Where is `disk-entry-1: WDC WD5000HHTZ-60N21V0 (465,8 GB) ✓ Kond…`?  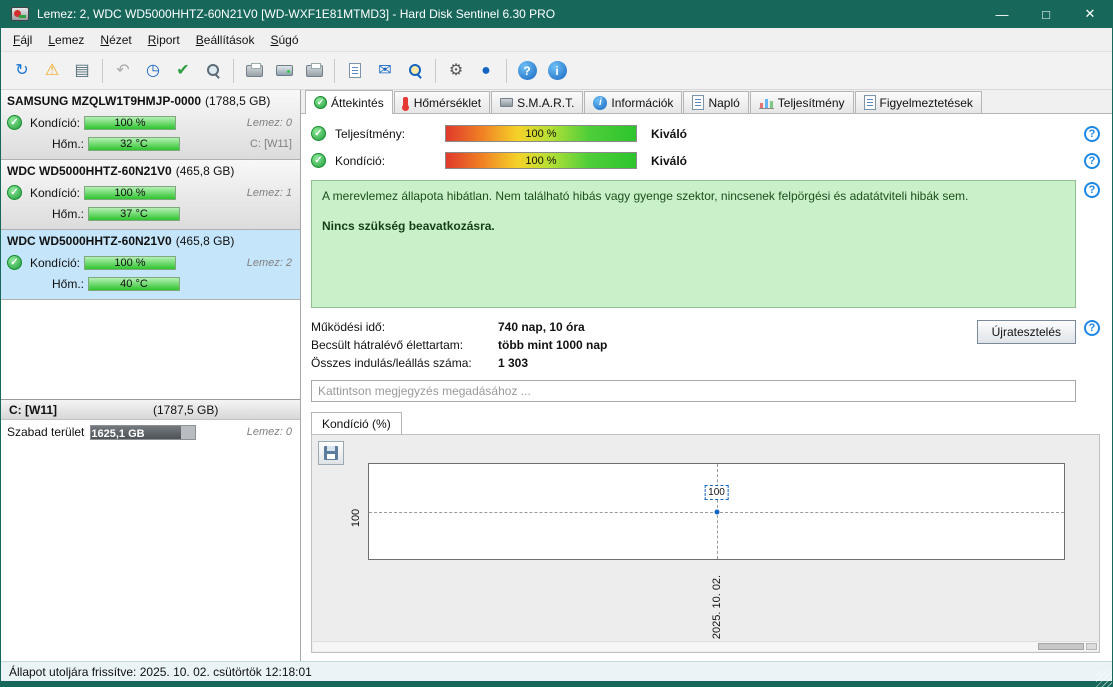 disk-entry-1: WDC WD5000HHTZ-60N21V0 (465,8 GB) ✓ Kond… is located at coordinates (150, 195).